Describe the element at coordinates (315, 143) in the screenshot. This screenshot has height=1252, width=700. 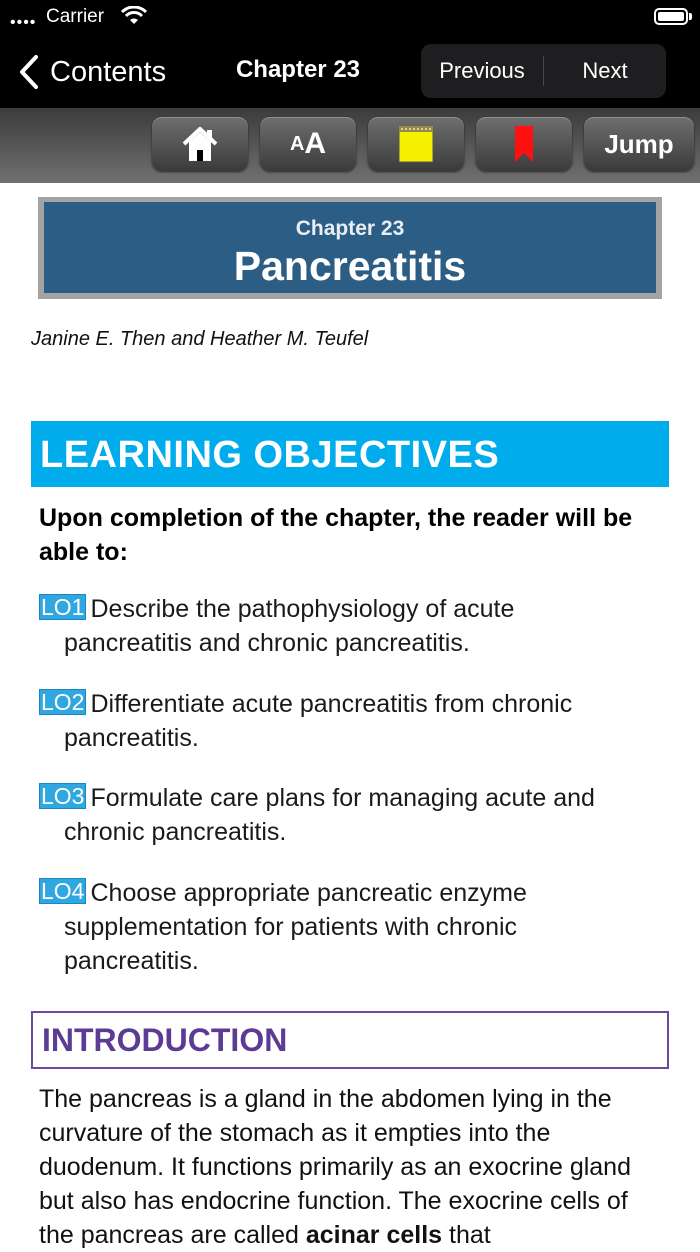
I see `font-size-big-a: A` at that location.